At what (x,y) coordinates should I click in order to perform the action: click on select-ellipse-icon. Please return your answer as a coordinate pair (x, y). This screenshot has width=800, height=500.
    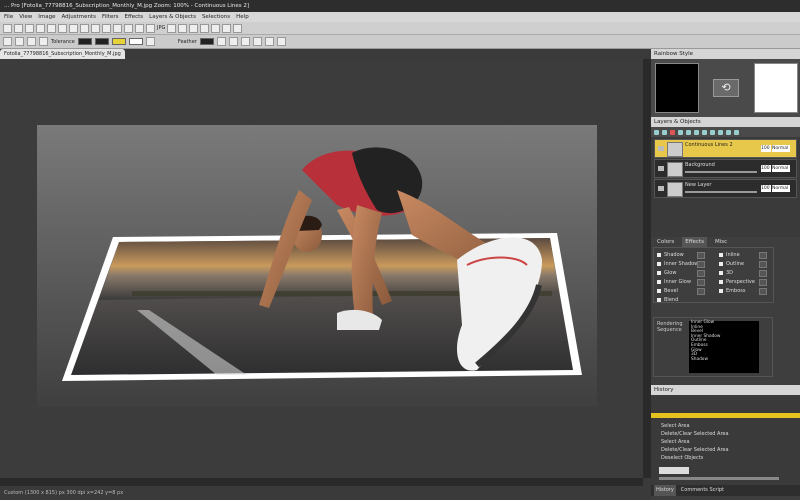
    Looking at the image, I should click on (19, 41).